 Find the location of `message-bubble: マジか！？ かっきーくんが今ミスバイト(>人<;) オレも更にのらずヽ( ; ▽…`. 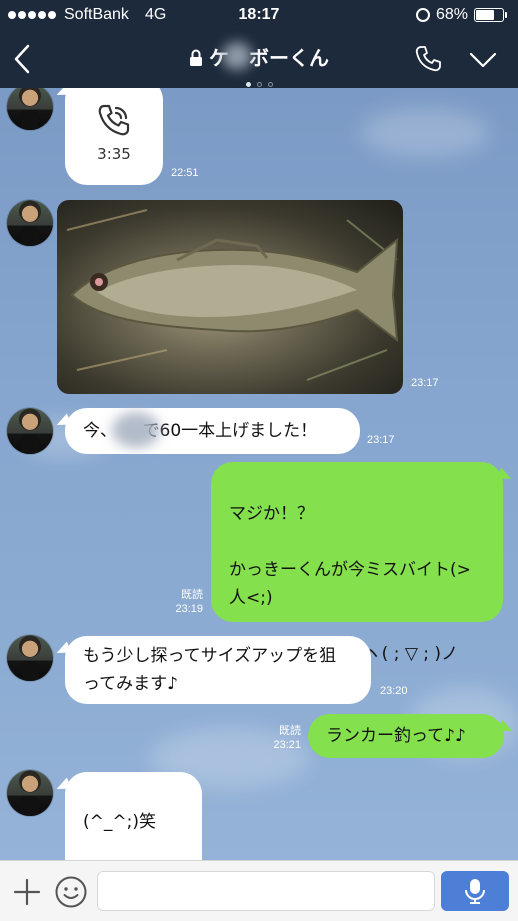

message-bubble: マジか！？ かっきーくんが今ミスバイト(>人<;) オレも更にのらずヽ( ; ▽… is located at coordinates (357, 563).